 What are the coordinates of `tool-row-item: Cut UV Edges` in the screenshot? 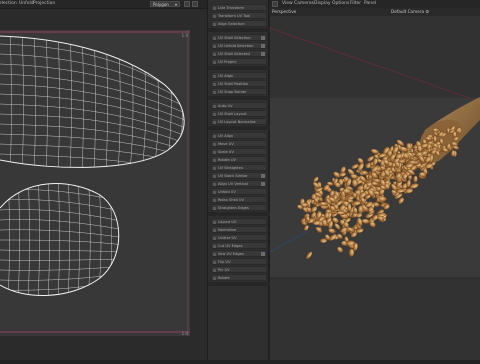 It's located at (239, 245).